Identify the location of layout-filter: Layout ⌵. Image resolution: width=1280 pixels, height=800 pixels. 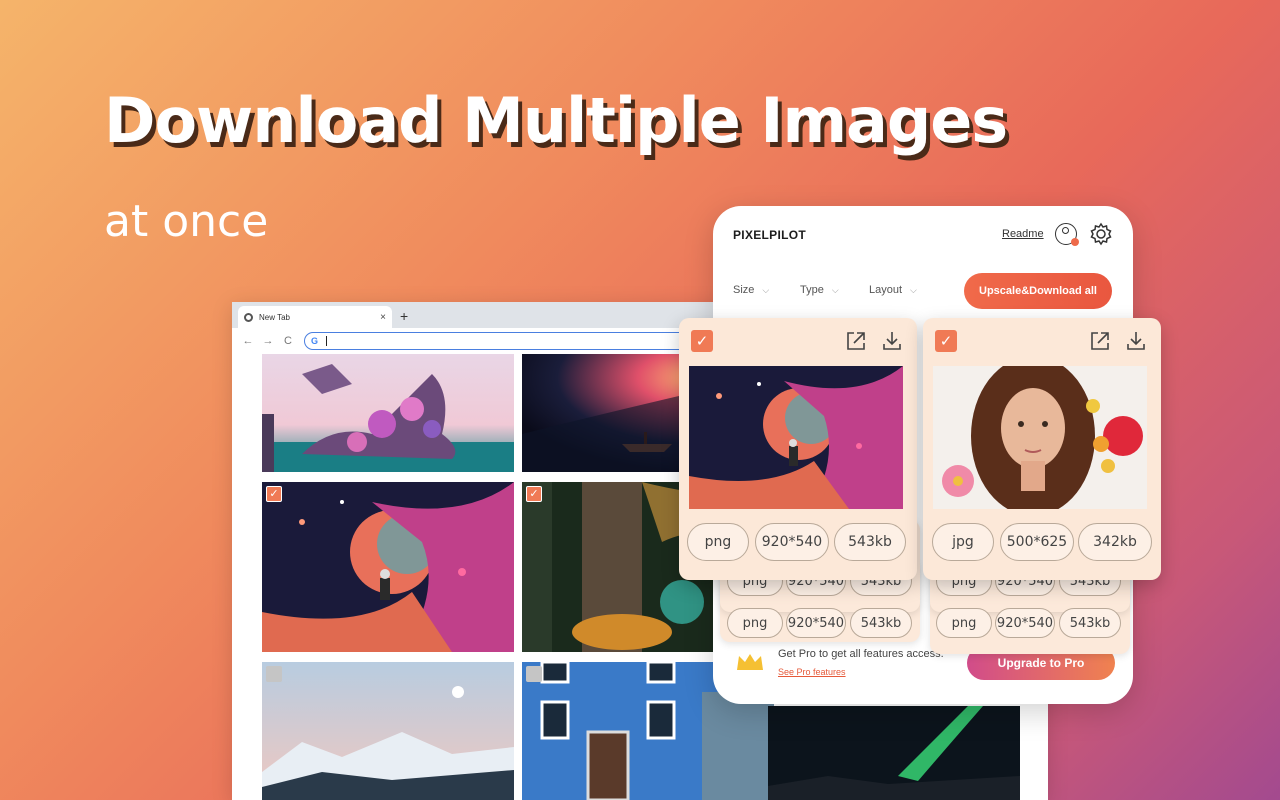
(893, 290).